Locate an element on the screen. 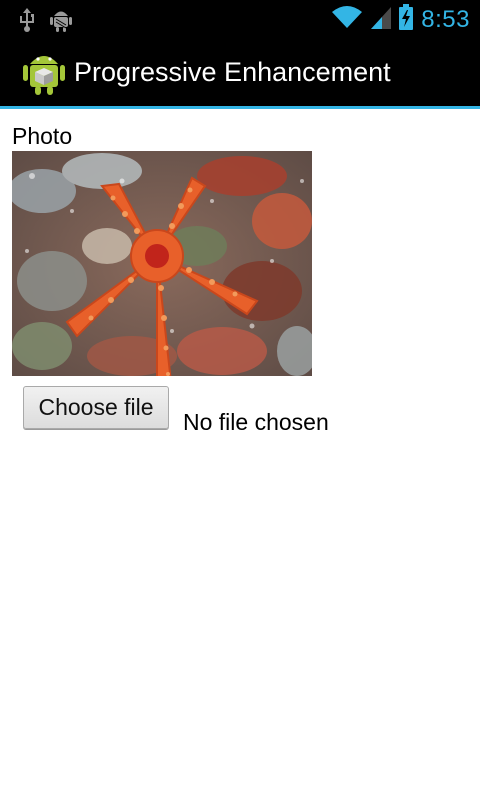  photo-label: Photo is located at coordinates (42, 136).